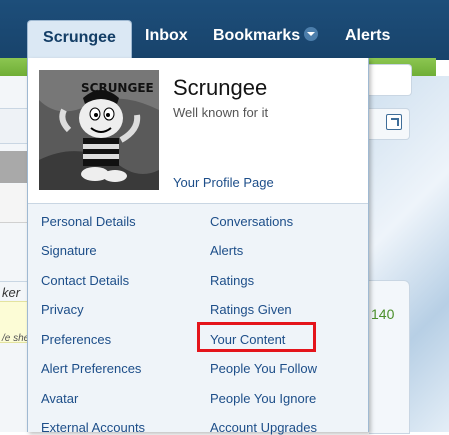  Describe the element at coordinates (263, 427) in the screenshot. I see `menu-item-account-upgrades: Account Upgrades` at that location.